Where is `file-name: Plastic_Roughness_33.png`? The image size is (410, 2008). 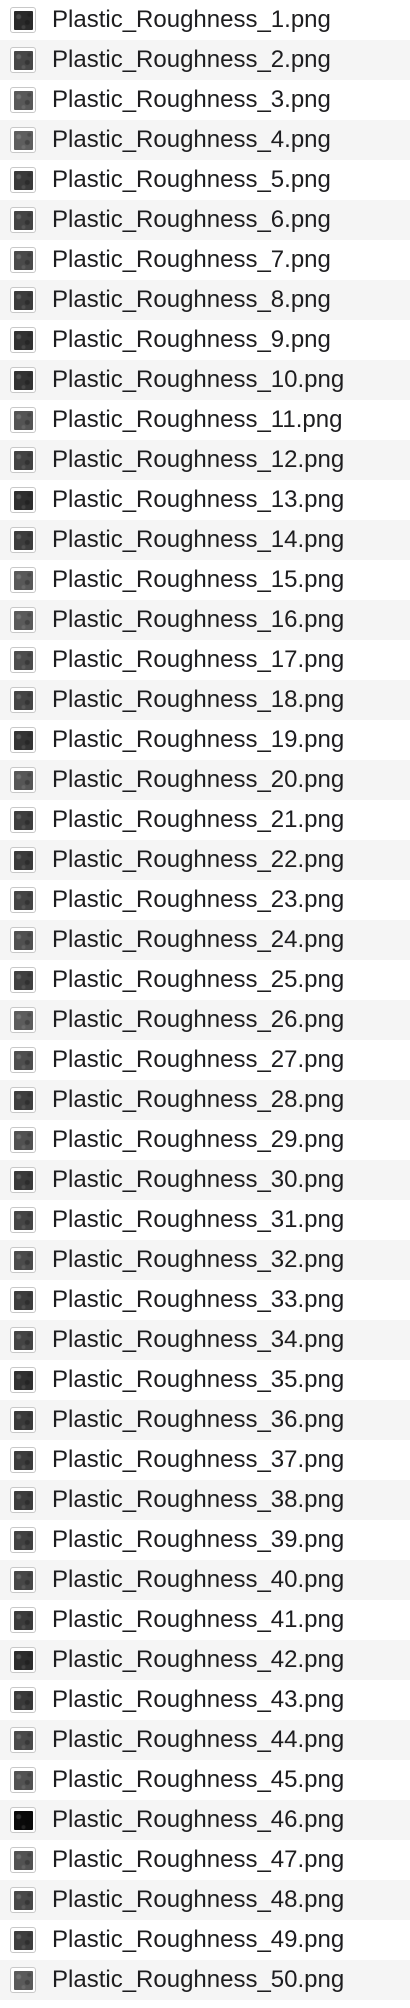 file-name: Plastic_Roughness_33.png is located at coordinates (198, 1299).